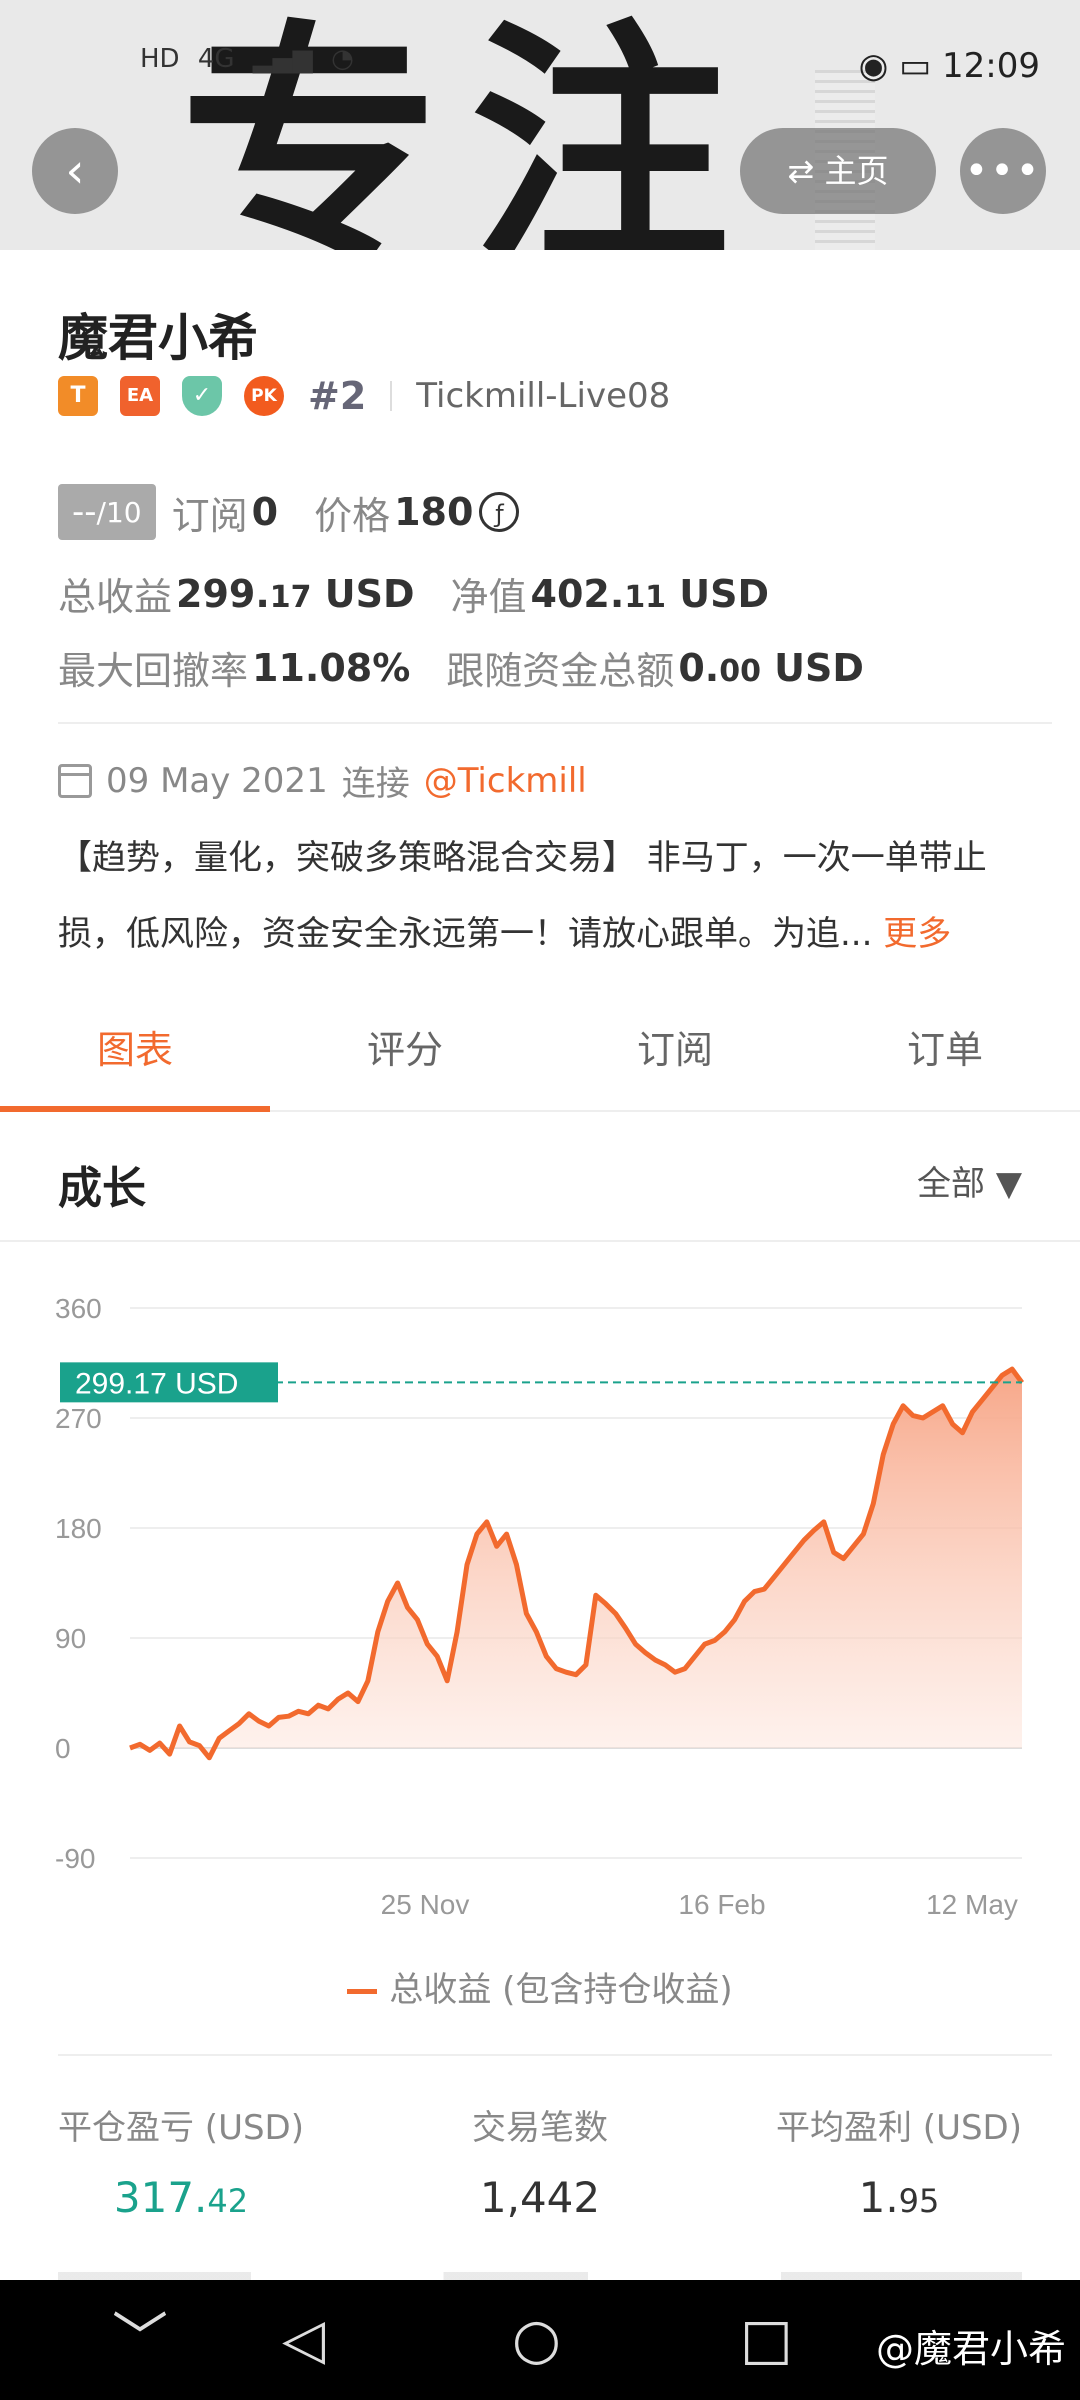 The image size is (1080, 2400). I want to click on follow-funds-label: 跟随资金总额, so click(560, 671).